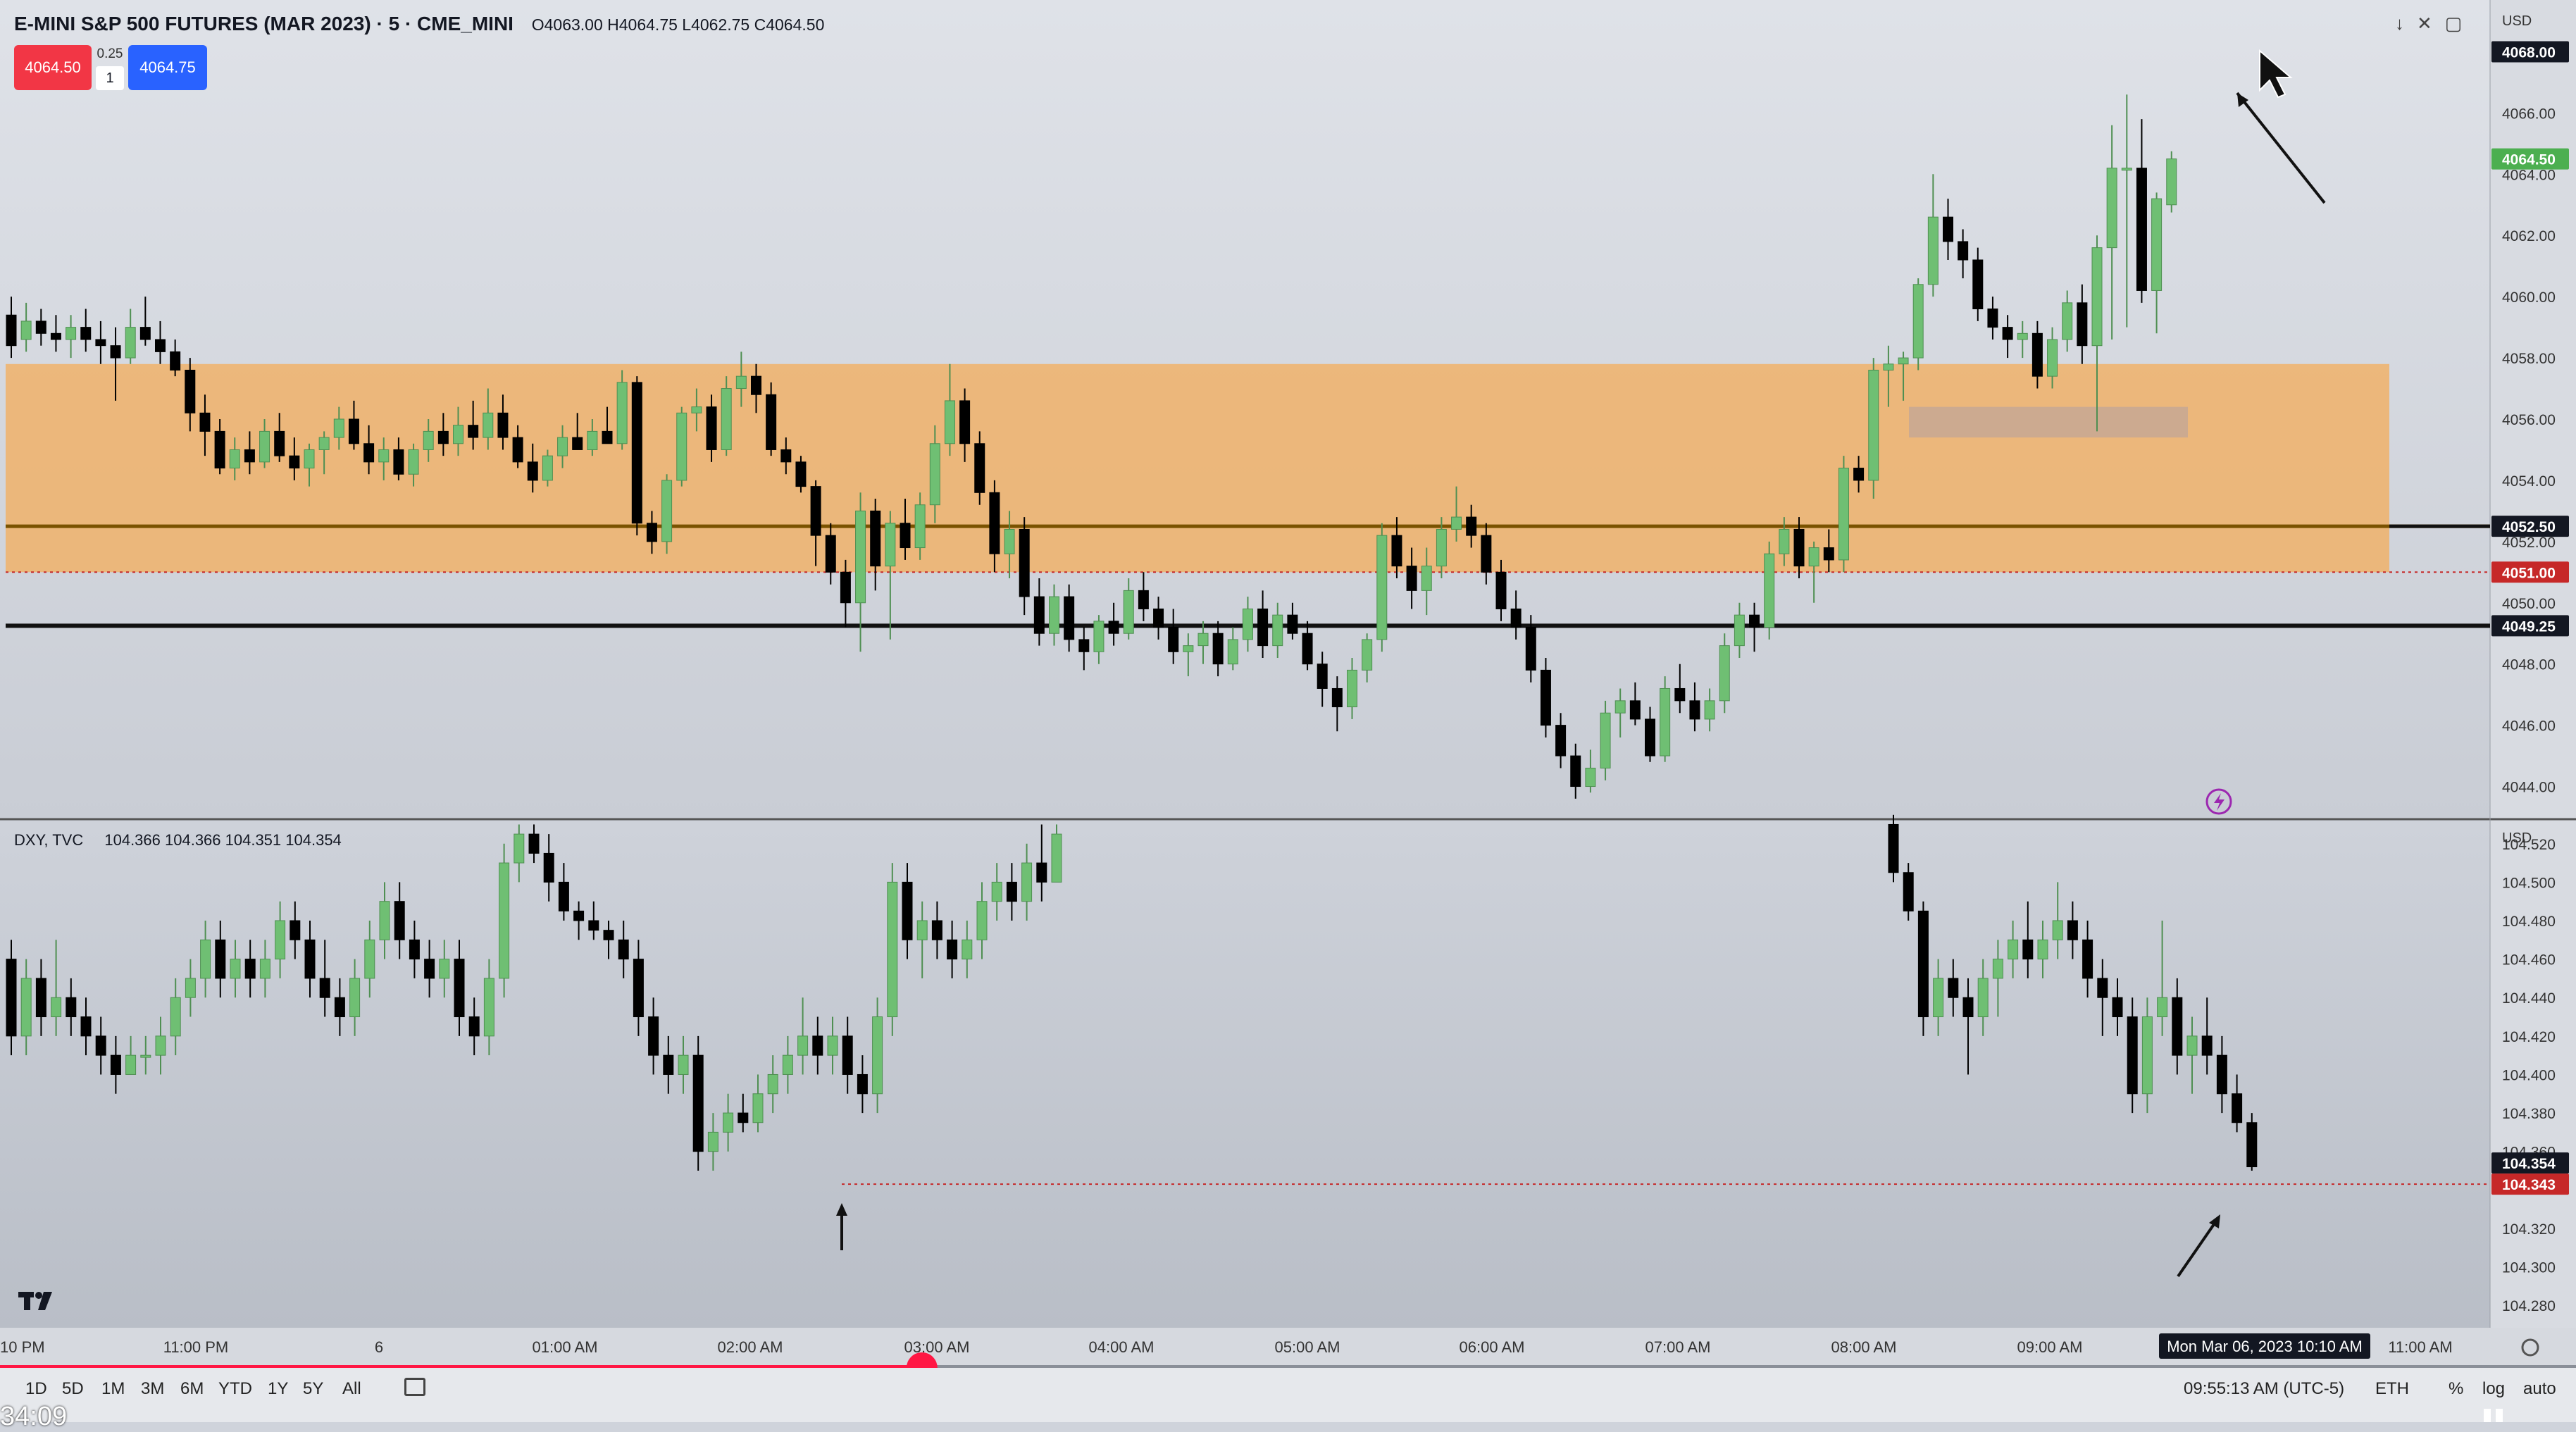 This screenshot has height=1432, width=2576. Describe the element at coordinates (38, 1301) in the screenshot. I see `tradingview-logo` at that location.